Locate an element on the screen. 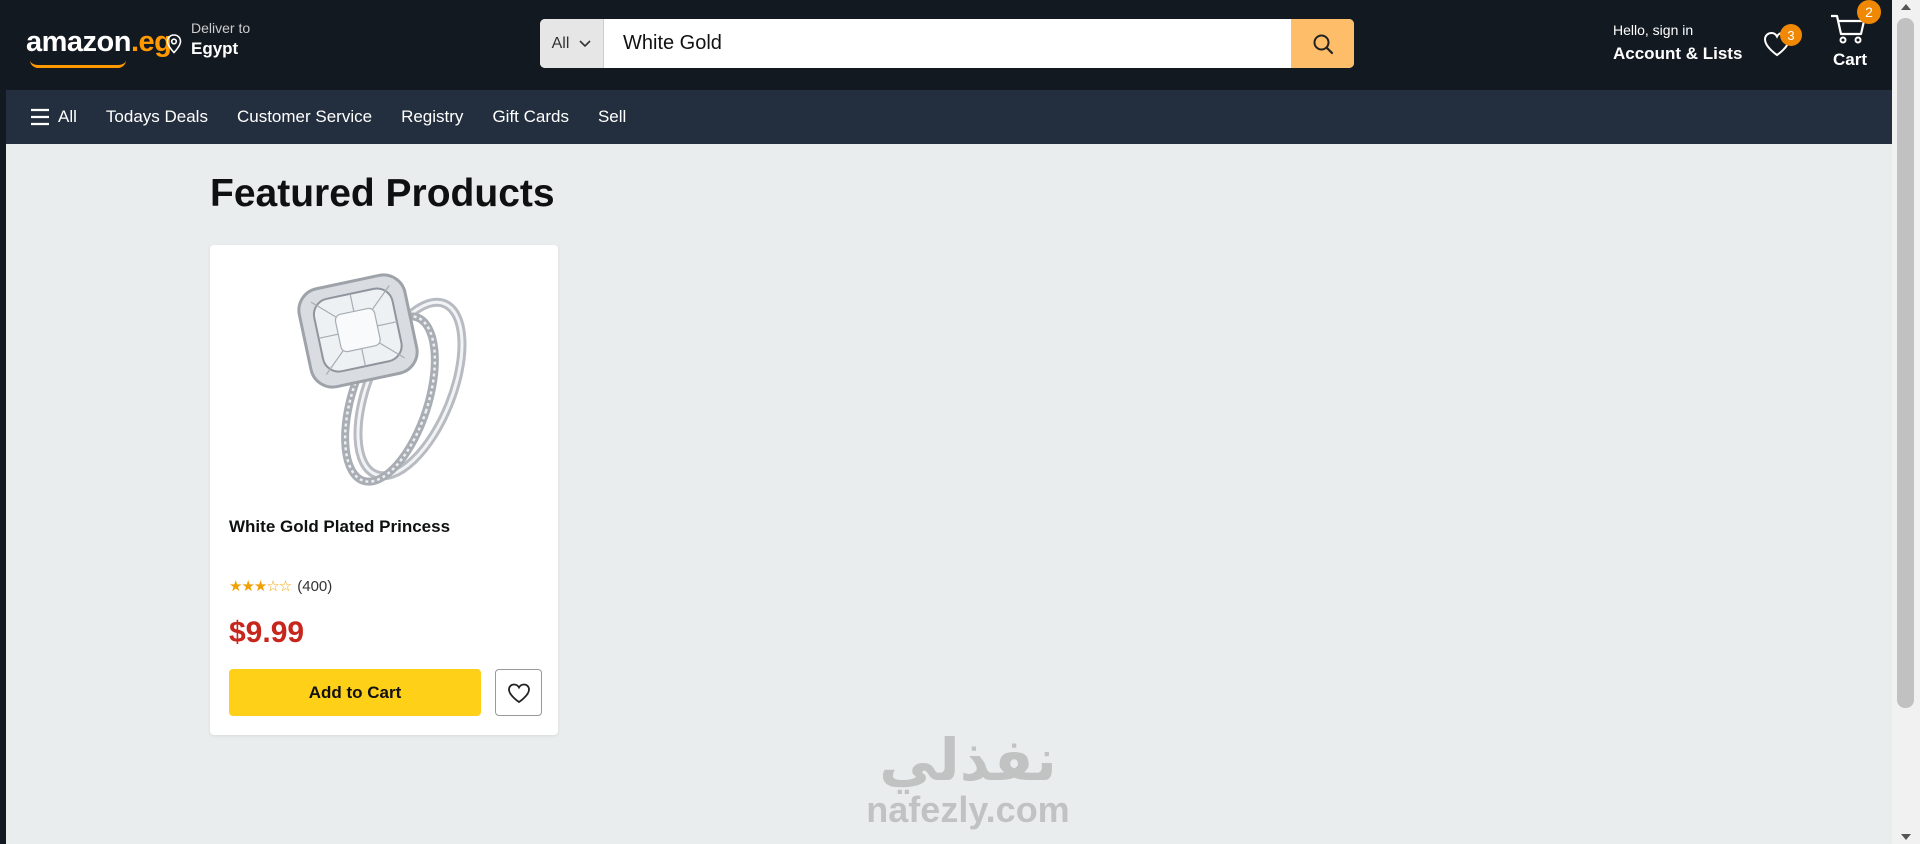  deliver-label: Deliver to is located at coordinates (221, 28).